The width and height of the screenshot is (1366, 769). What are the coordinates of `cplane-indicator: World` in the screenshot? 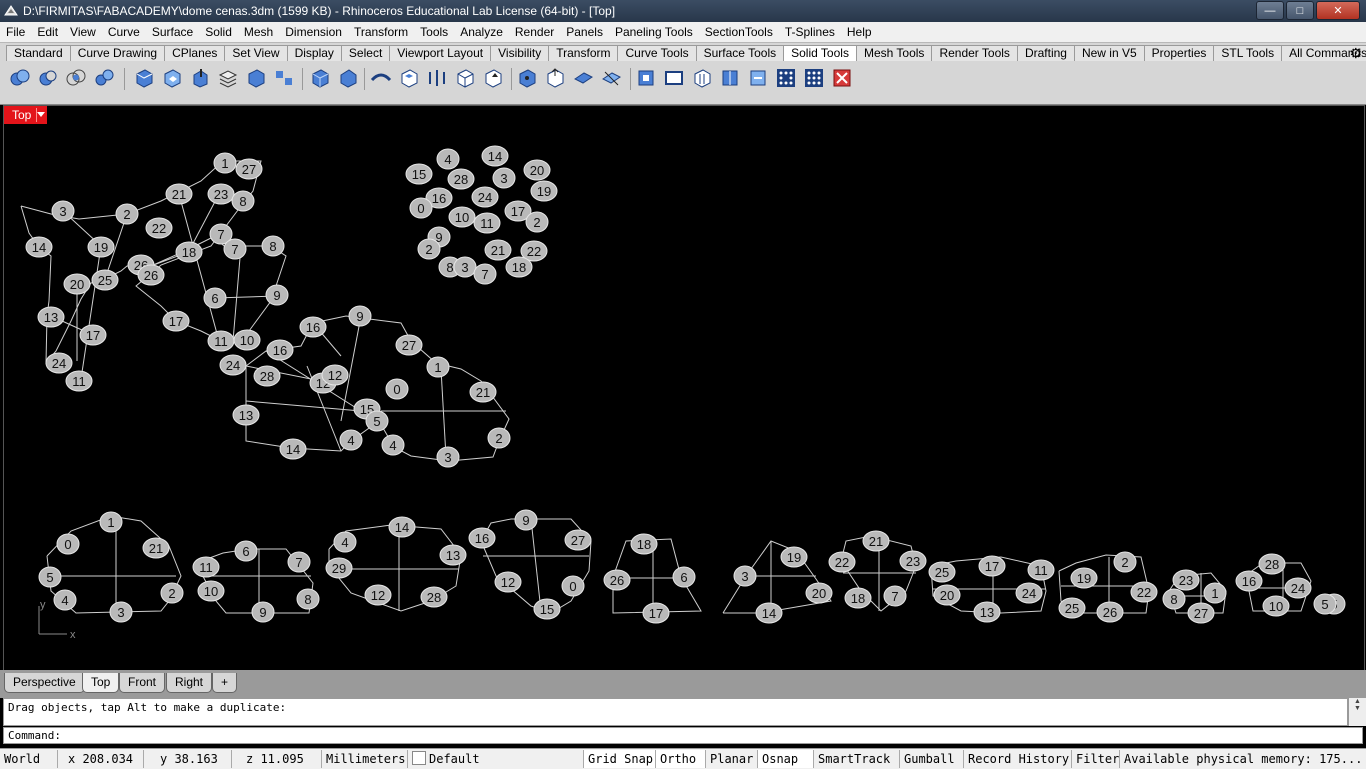 It's located at (29, 759).